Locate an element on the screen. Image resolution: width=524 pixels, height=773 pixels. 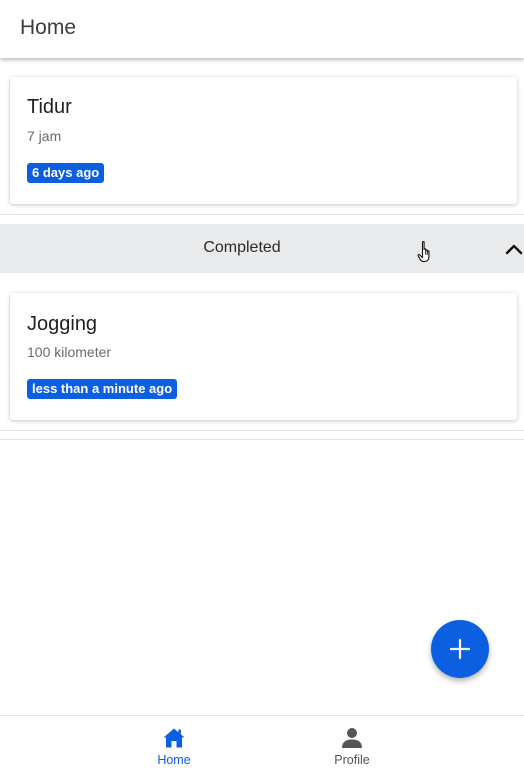
nav-item-home: Home is located at coordinates (174, 744).